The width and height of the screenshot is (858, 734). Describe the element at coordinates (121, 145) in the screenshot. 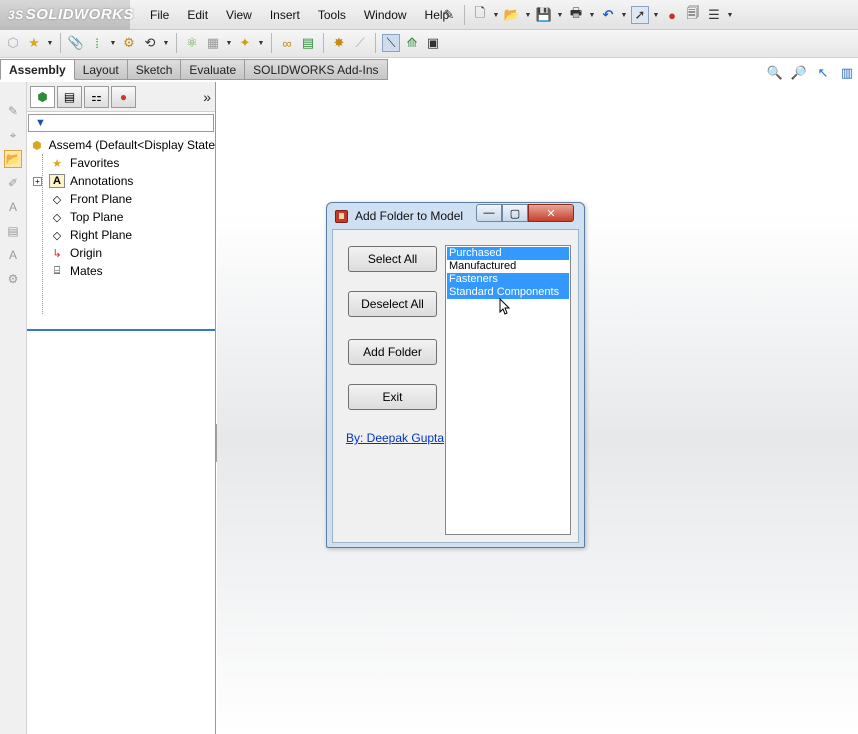

I see `tree-root-assembly: ⬢ Assem4 (Default<Display State` at that location.